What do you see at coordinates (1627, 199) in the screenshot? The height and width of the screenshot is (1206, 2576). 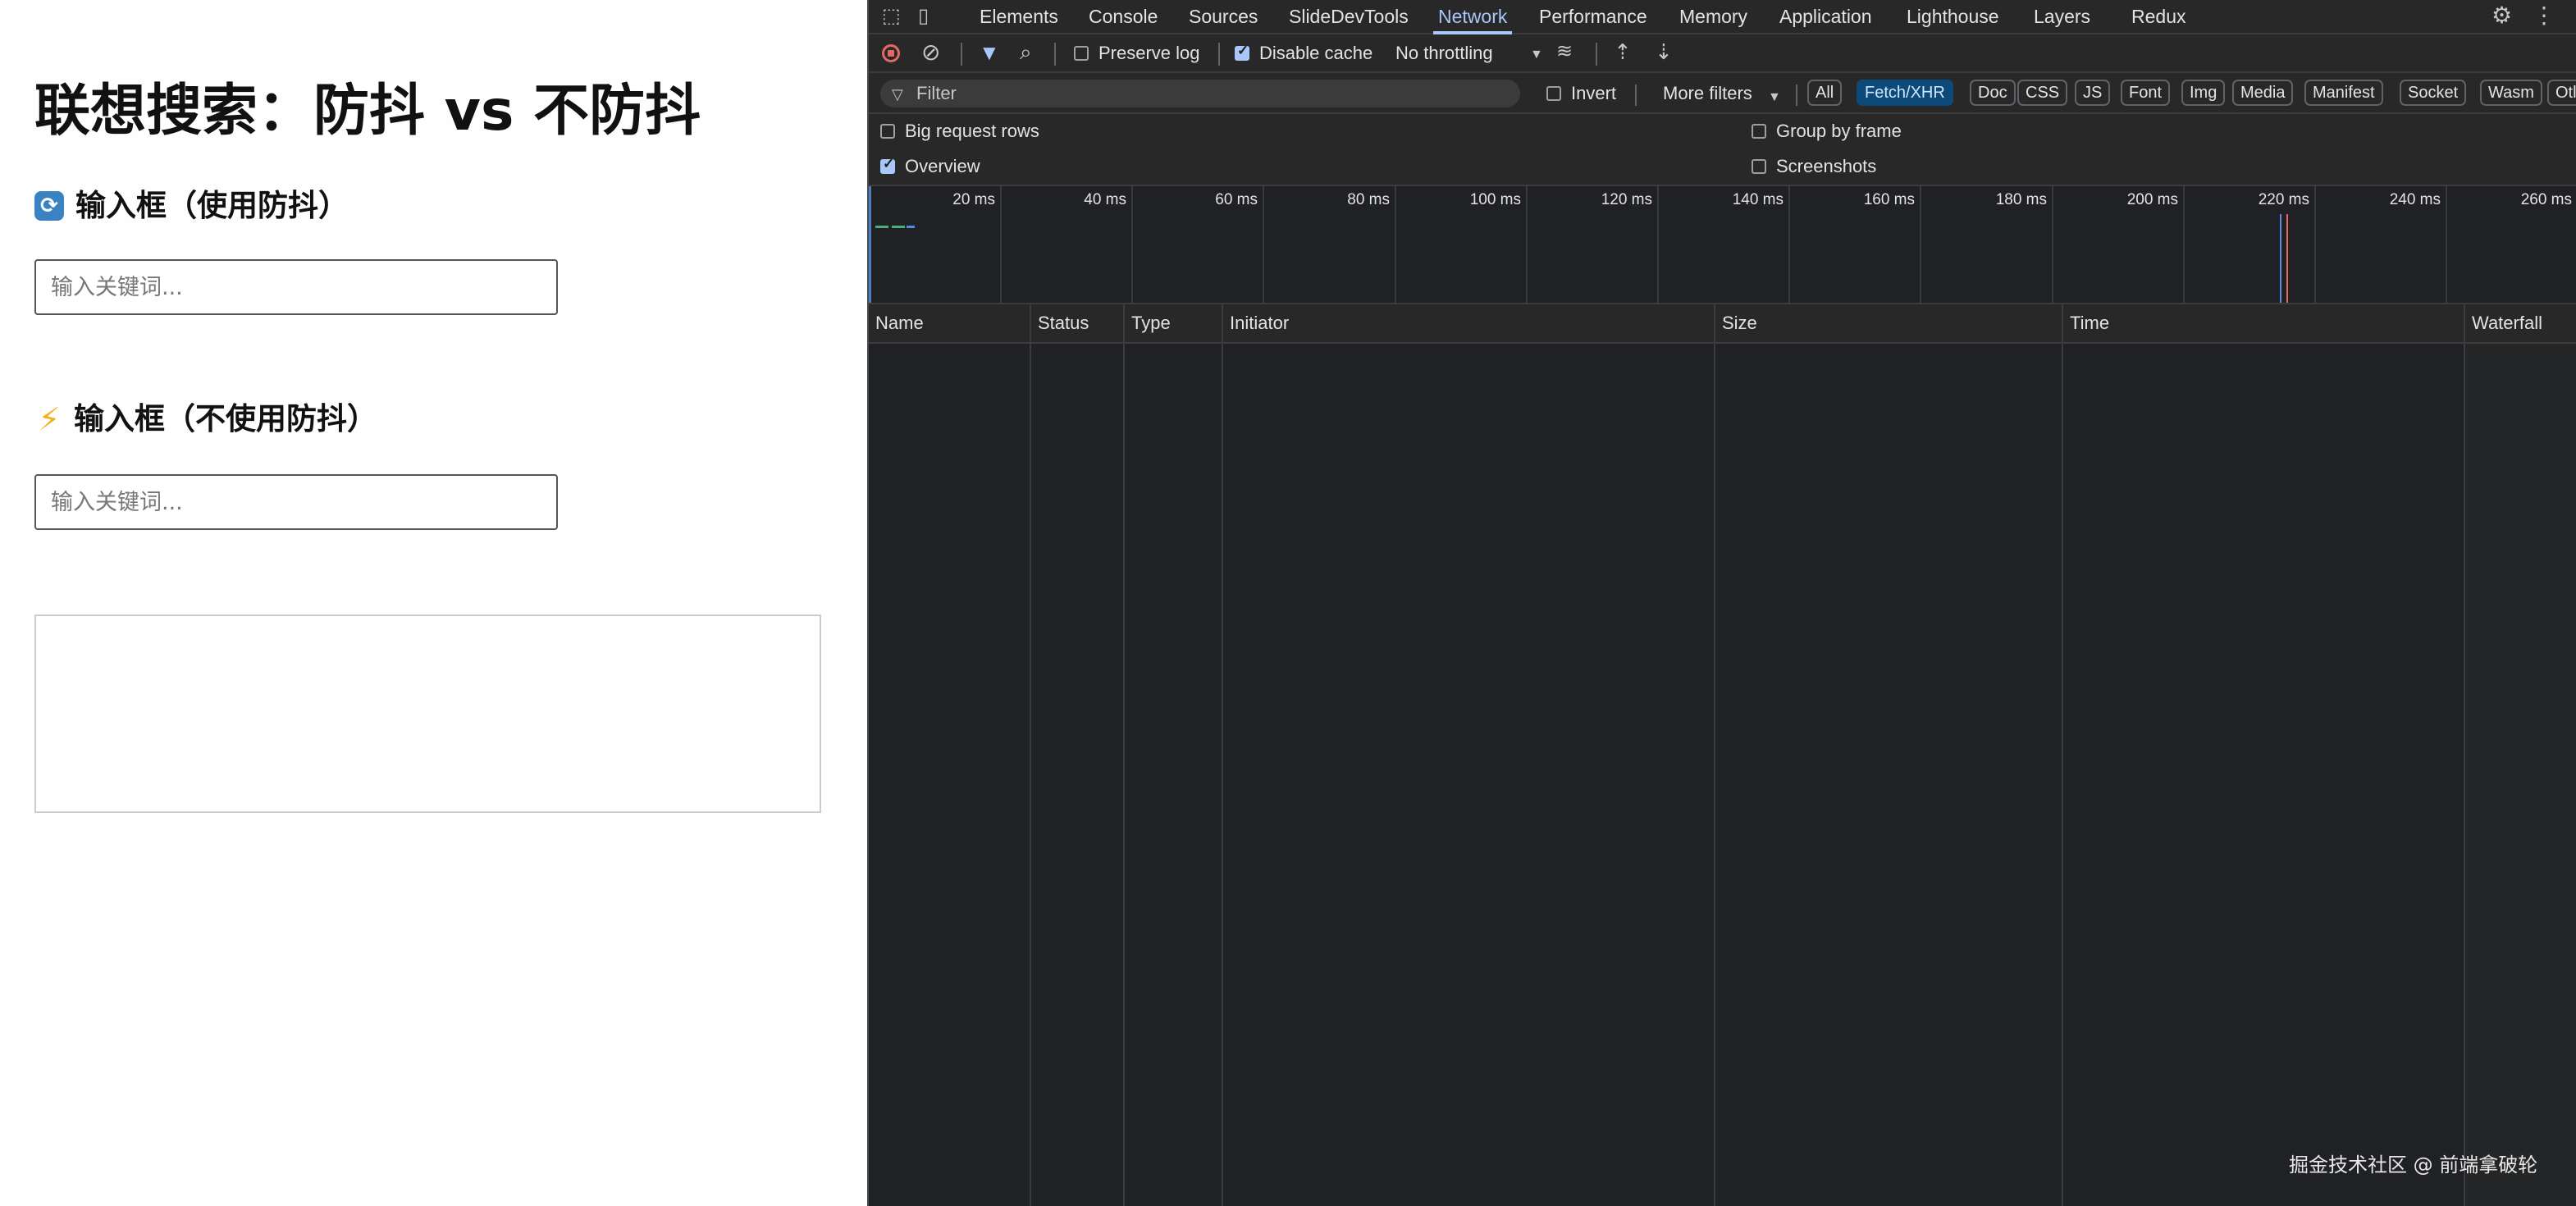 I see `timeline-tick-label: 120 ms` at bounding box center [1627, 199].